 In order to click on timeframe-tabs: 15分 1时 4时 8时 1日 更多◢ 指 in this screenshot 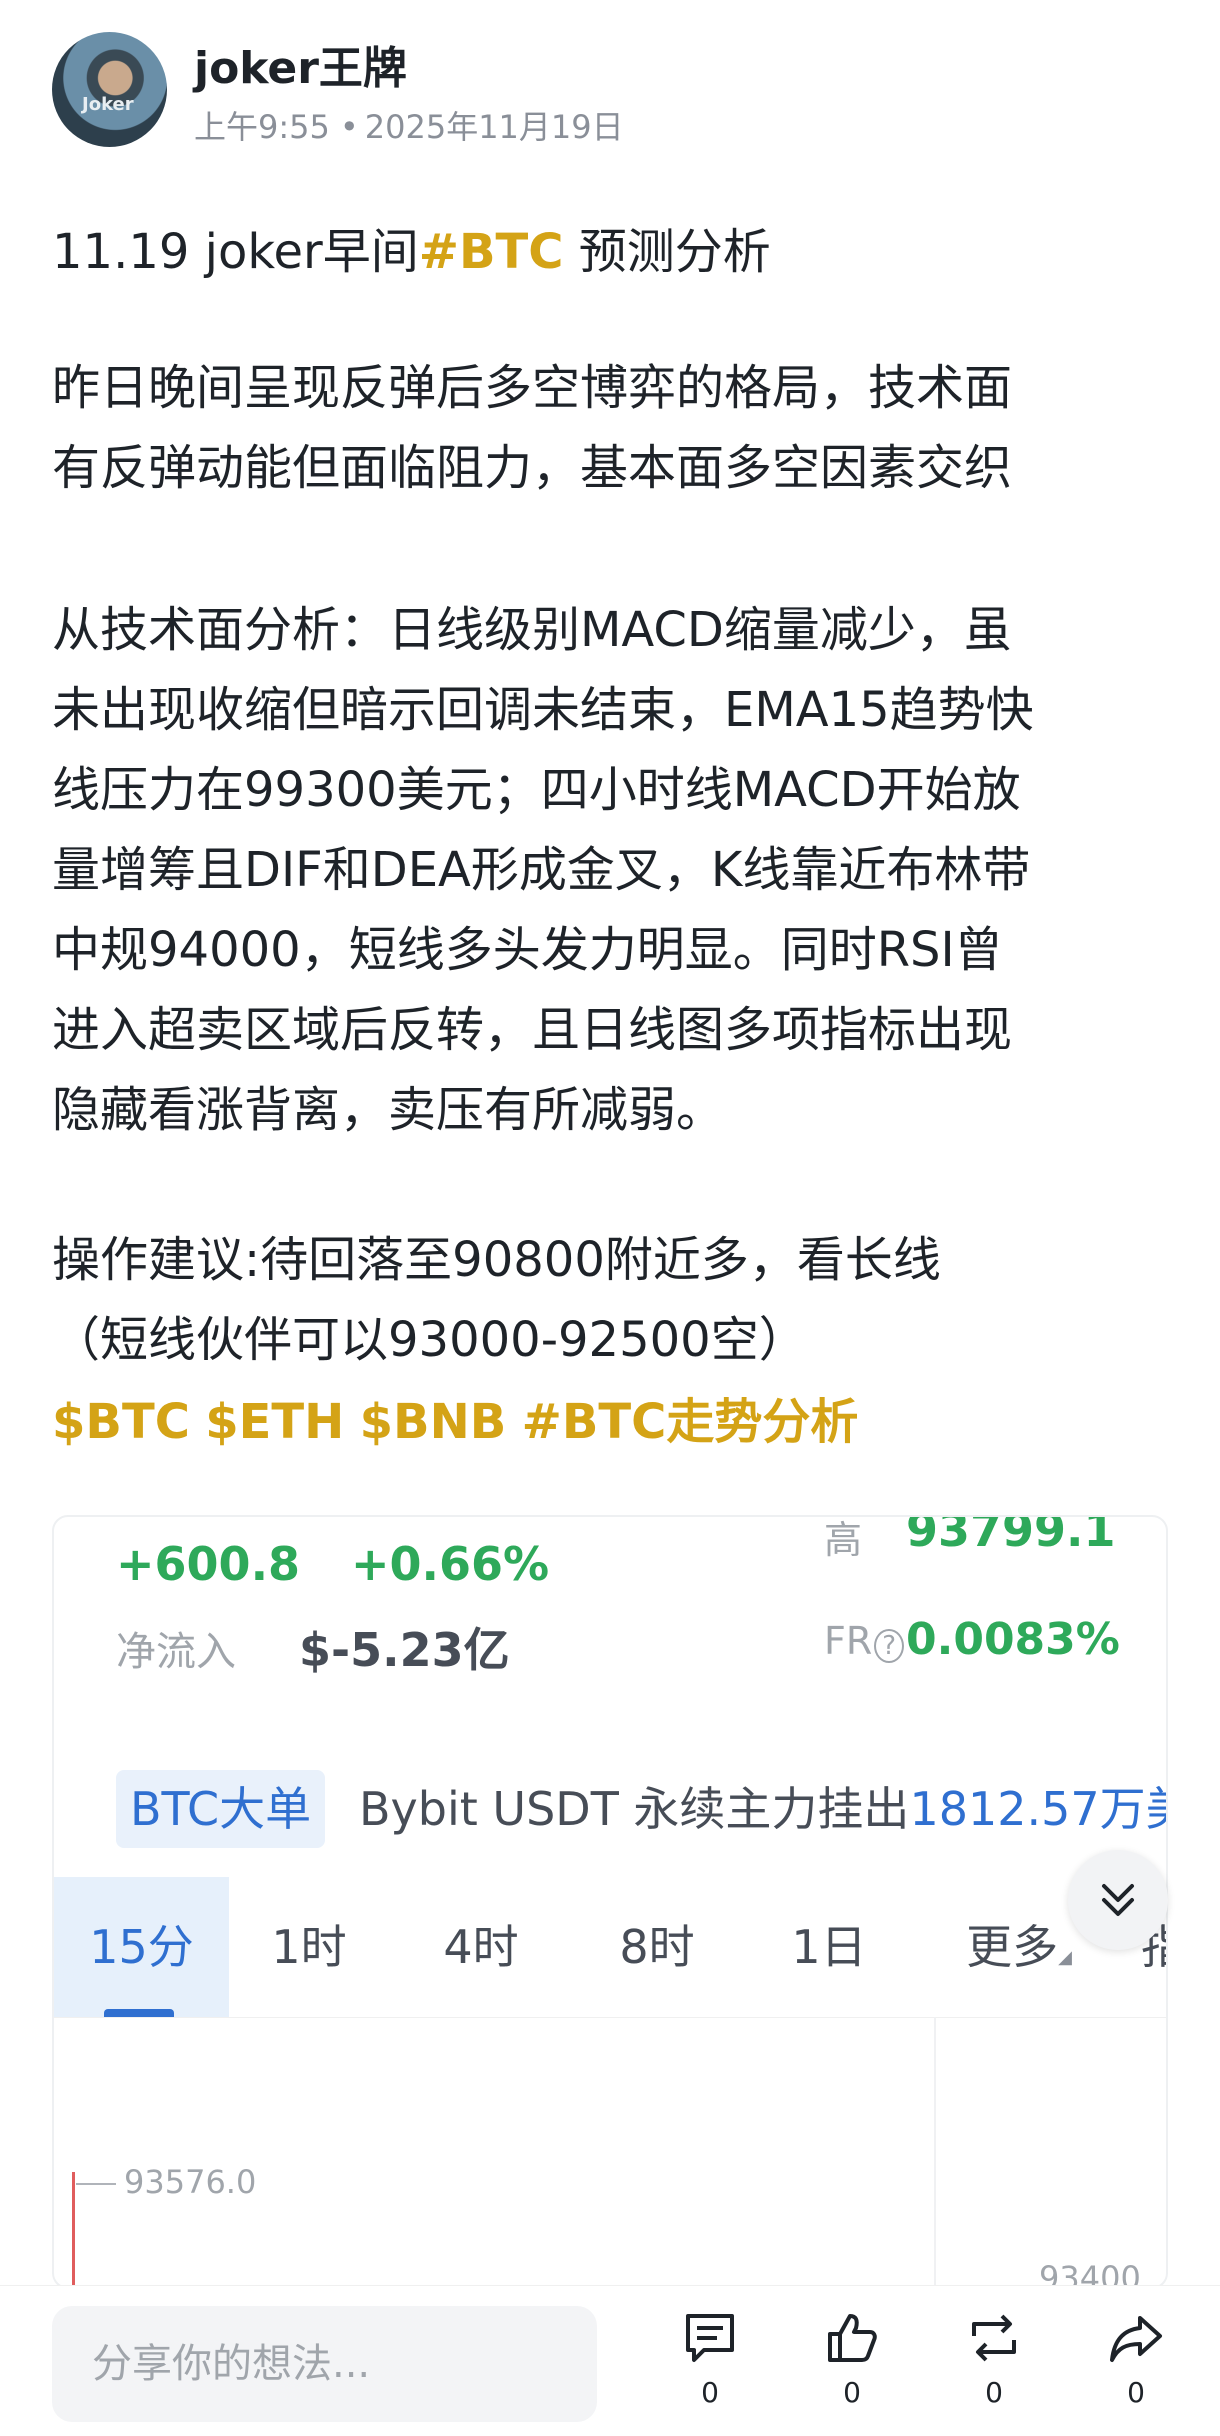, I will do `click(610, 1947)`.